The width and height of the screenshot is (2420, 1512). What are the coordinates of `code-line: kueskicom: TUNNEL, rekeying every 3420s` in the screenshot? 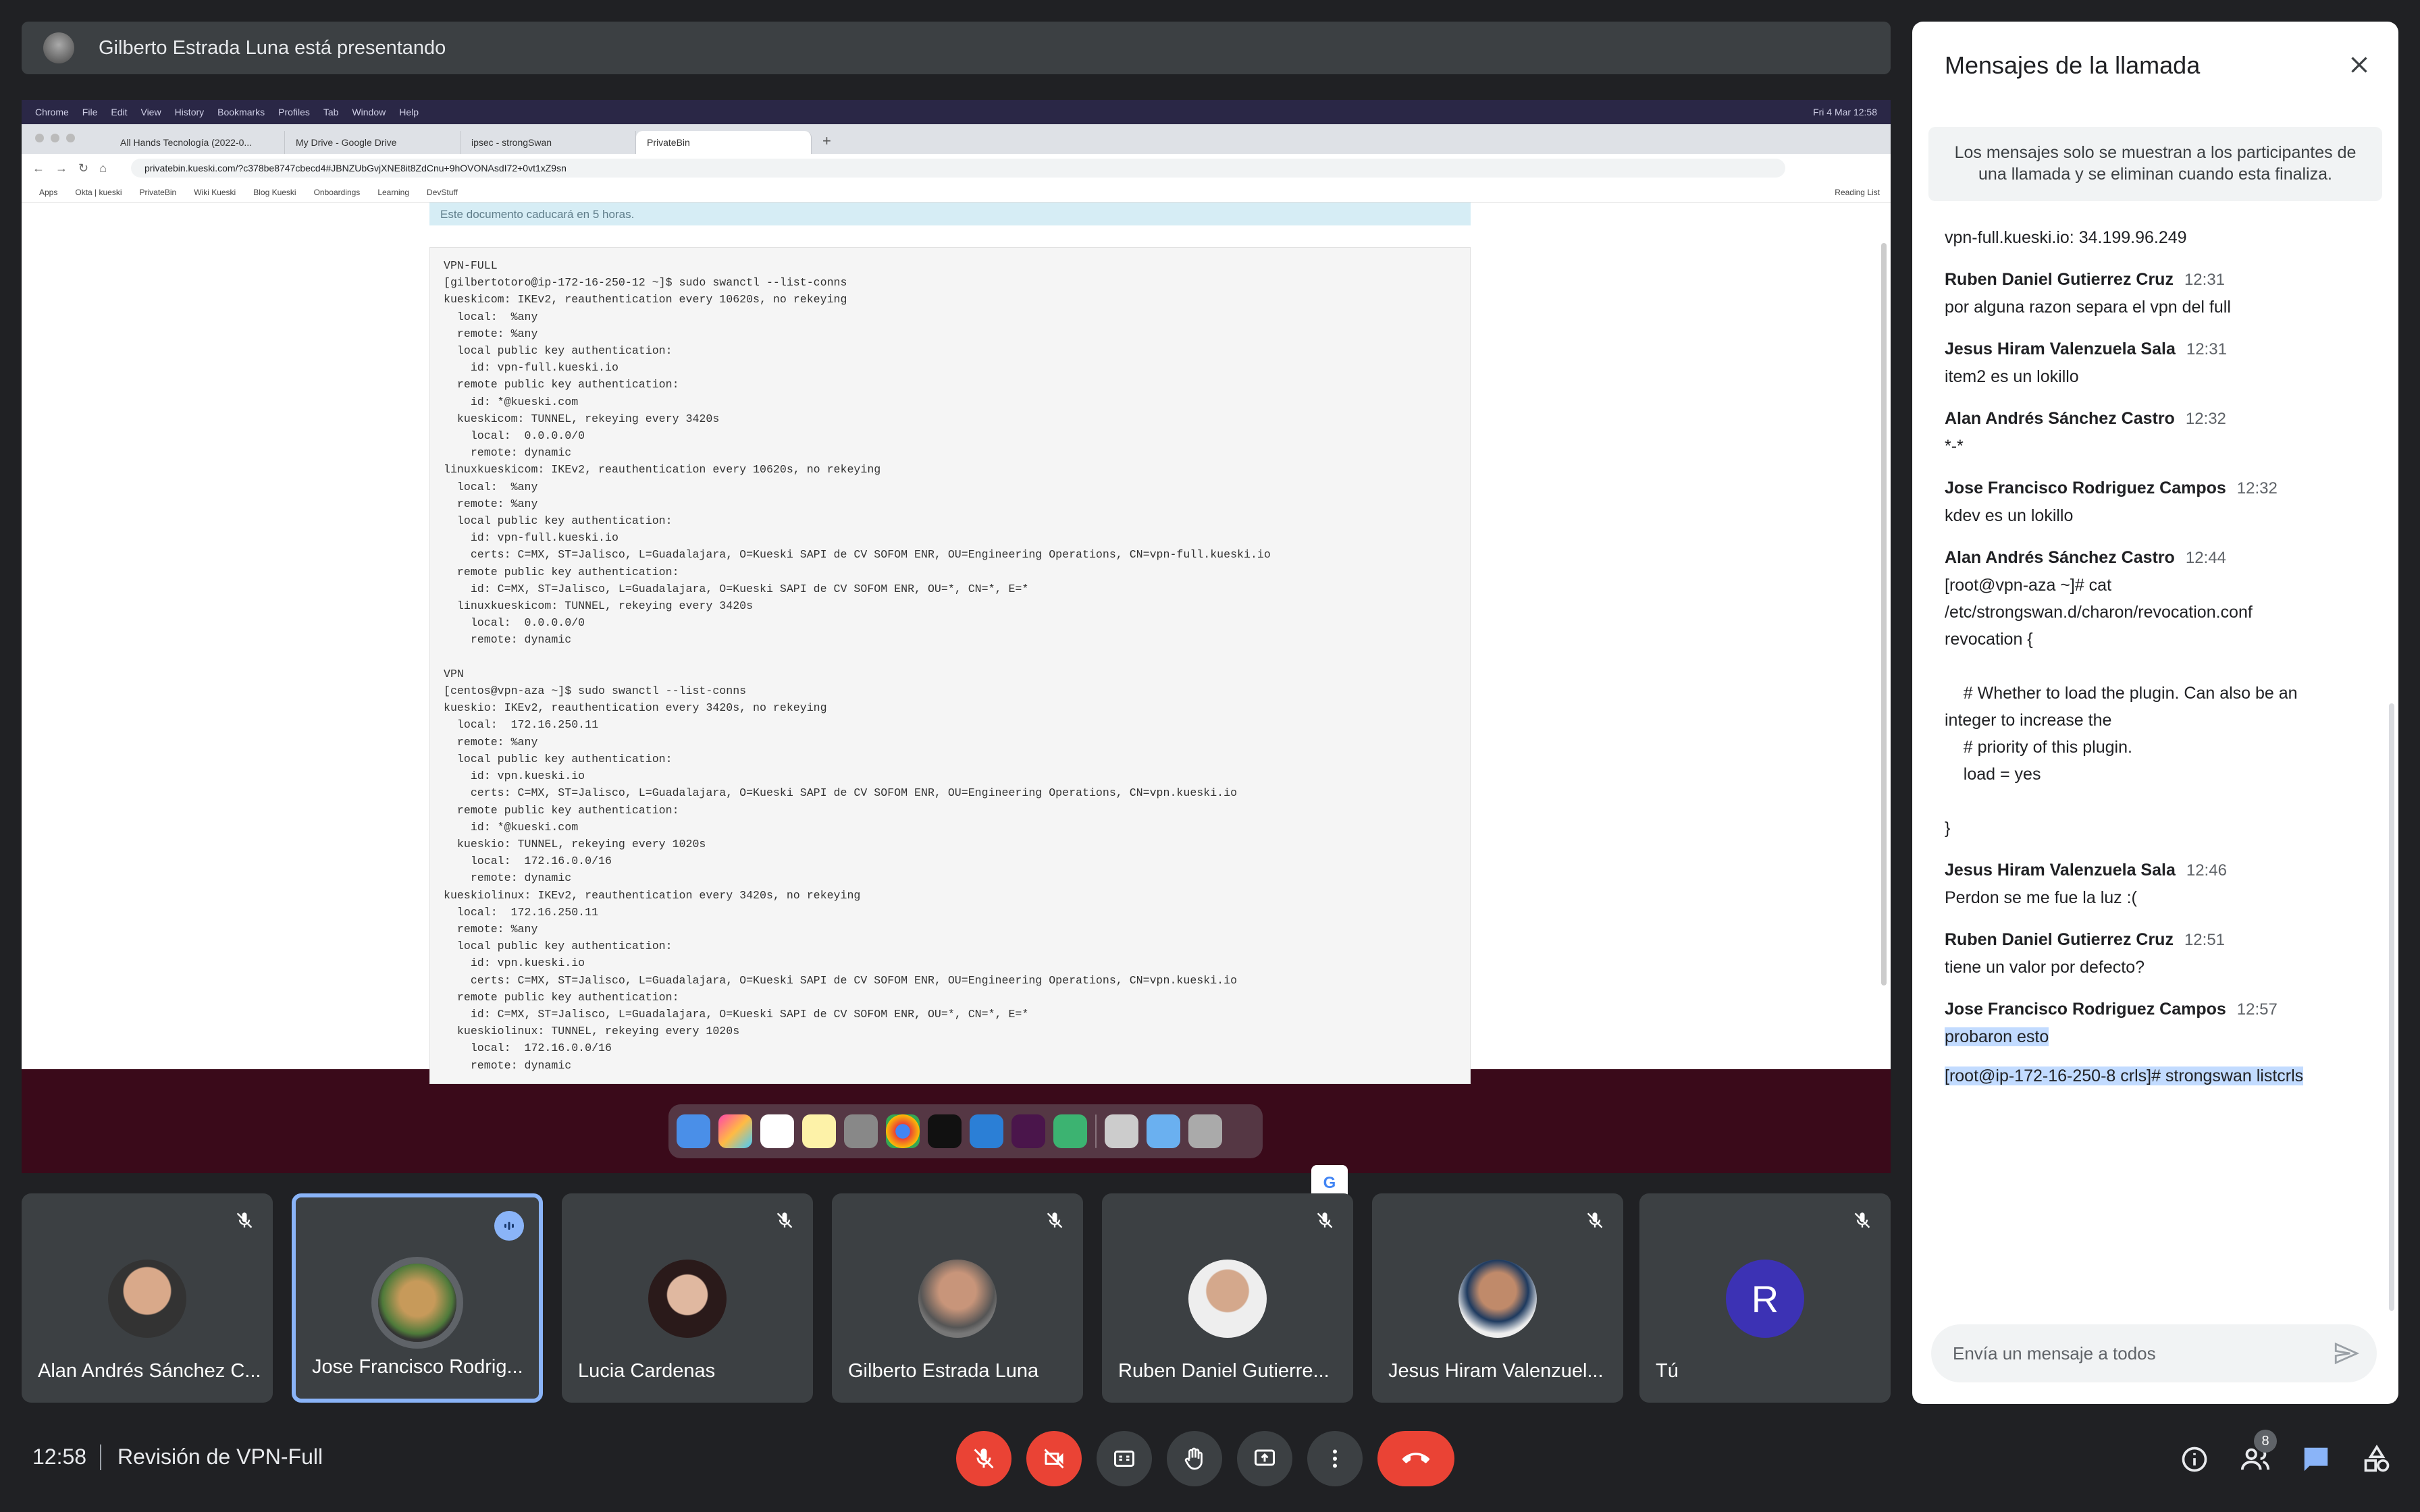 It's located at (582, 418).